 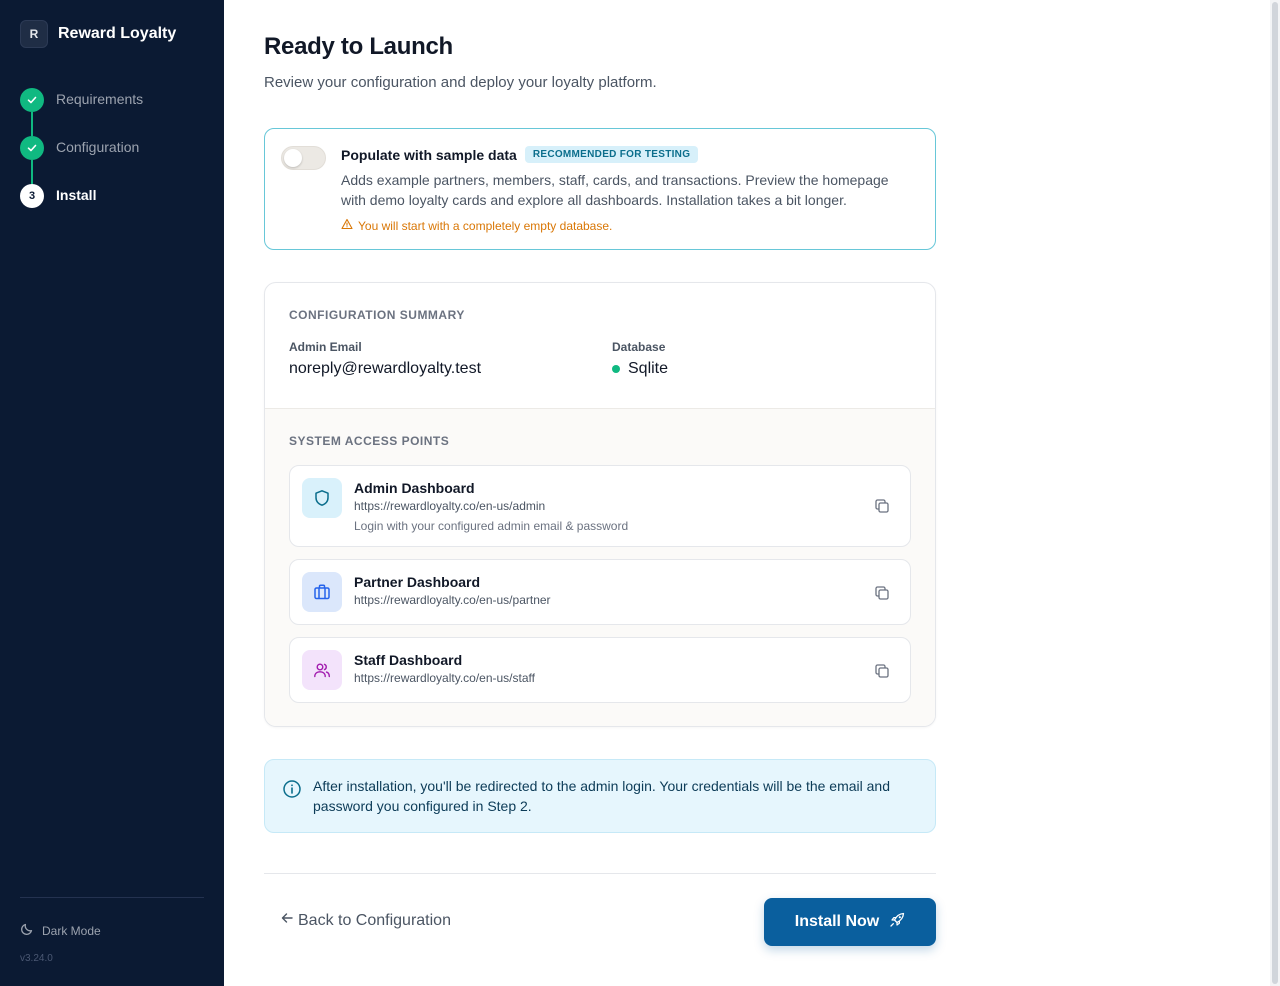 What do you see at coordinates (639, 347) in the screenshot?
I see `database-label: Database` at bounding box center [639, 347].